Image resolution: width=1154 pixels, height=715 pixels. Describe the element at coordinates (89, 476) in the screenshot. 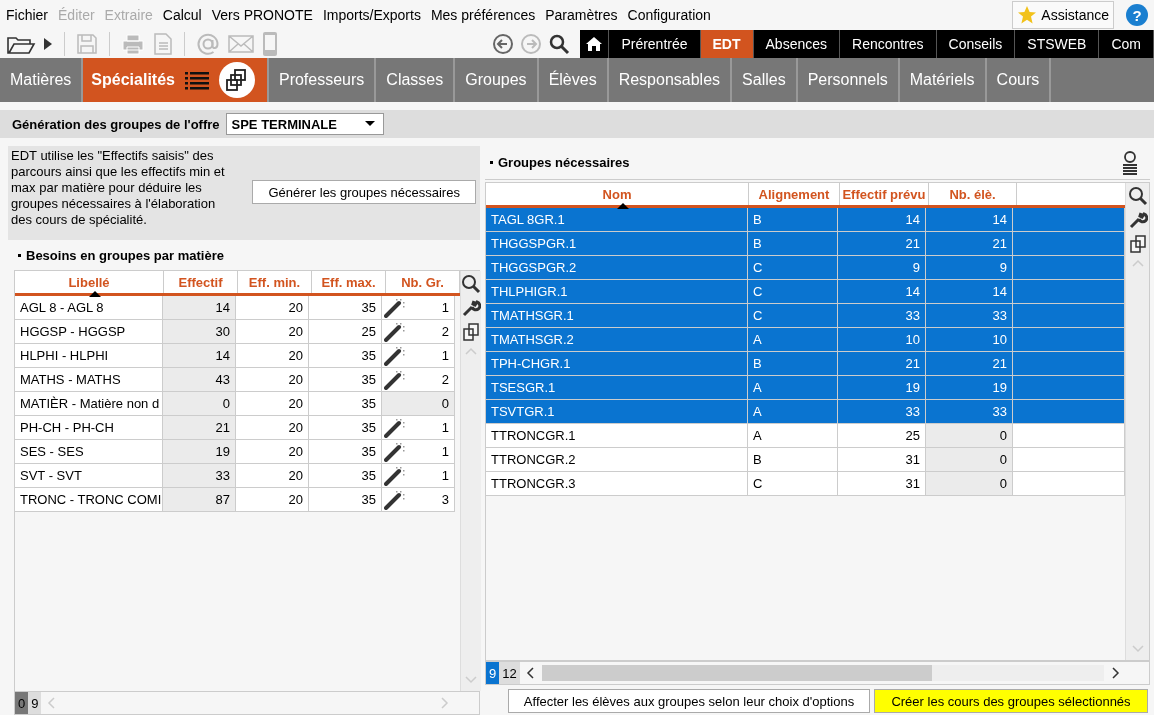

I see `table-cell: SVT - SVT` at that location.